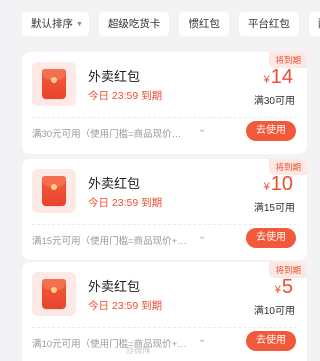 This screenshot has width=320, height=361. Describe the element at coordinates (274, 101) in the screenshot. I see `coupon-threshold: 满30可用` at that location.